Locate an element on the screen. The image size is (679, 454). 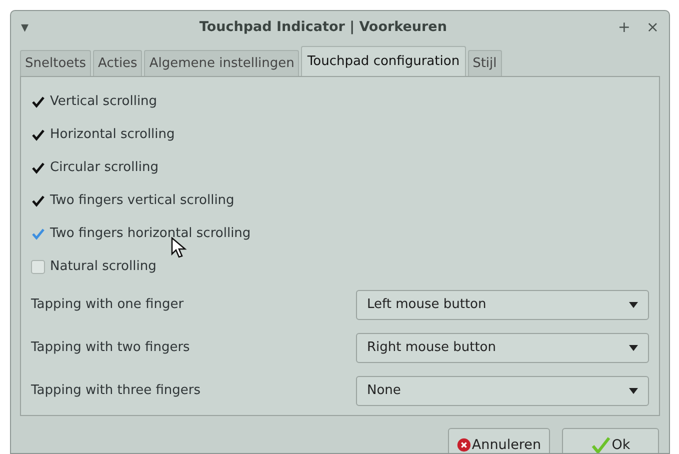
ok-button: Ok is located at coordinates (610, 440).